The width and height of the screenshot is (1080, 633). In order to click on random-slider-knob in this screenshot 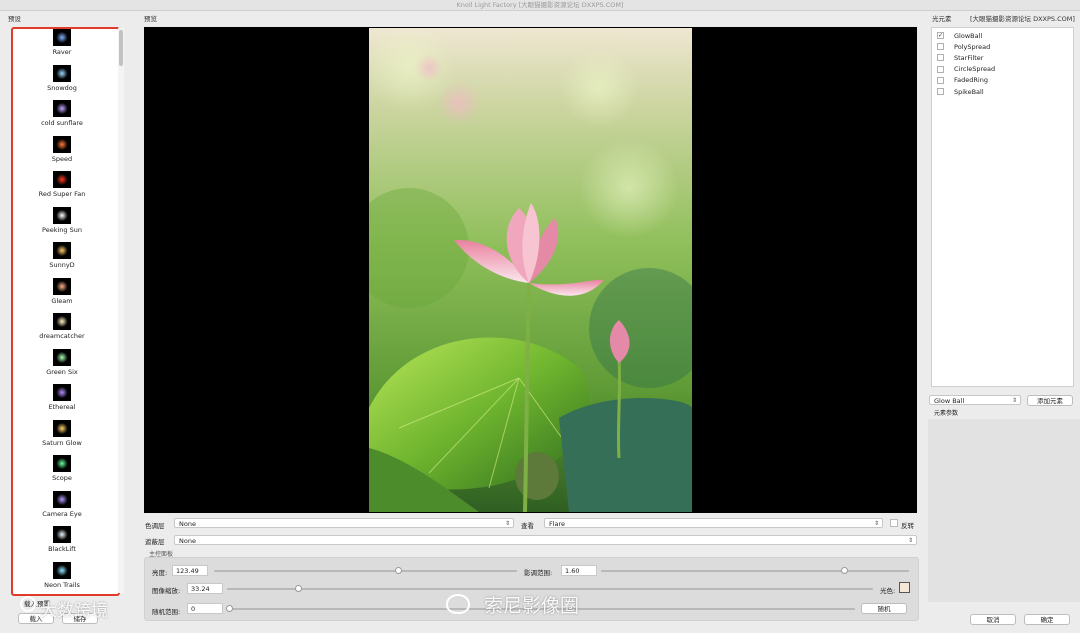, I will do `click(229, 608)`.